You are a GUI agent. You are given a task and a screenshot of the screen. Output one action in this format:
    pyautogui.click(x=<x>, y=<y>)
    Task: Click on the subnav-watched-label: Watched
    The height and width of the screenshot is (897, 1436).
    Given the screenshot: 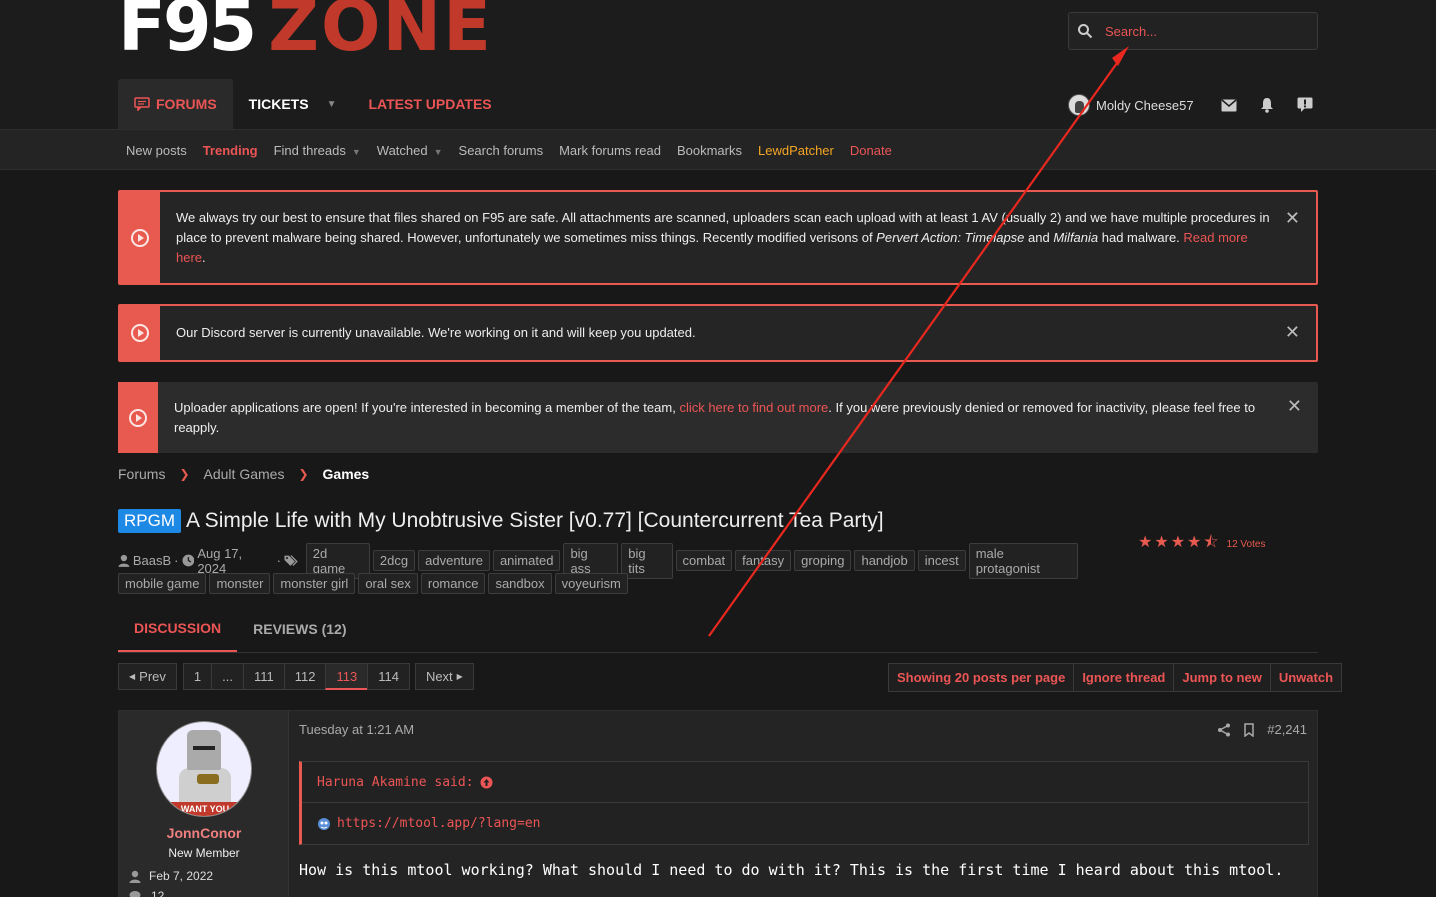 What is the action you would take?
    pyautogui.click(x=402, y=150)
    